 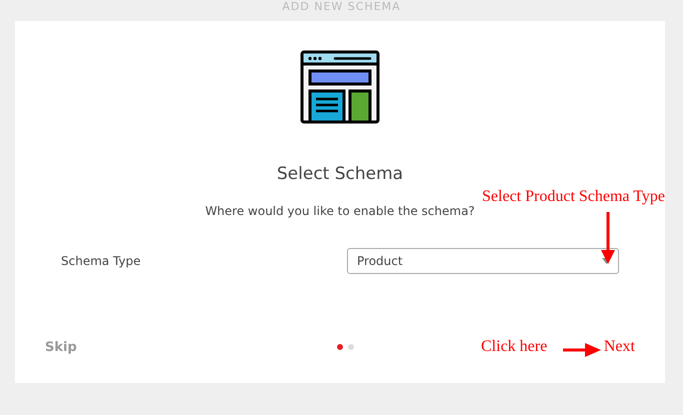 I want to click on annotation-text: Click here, so click(x=514, y=347).